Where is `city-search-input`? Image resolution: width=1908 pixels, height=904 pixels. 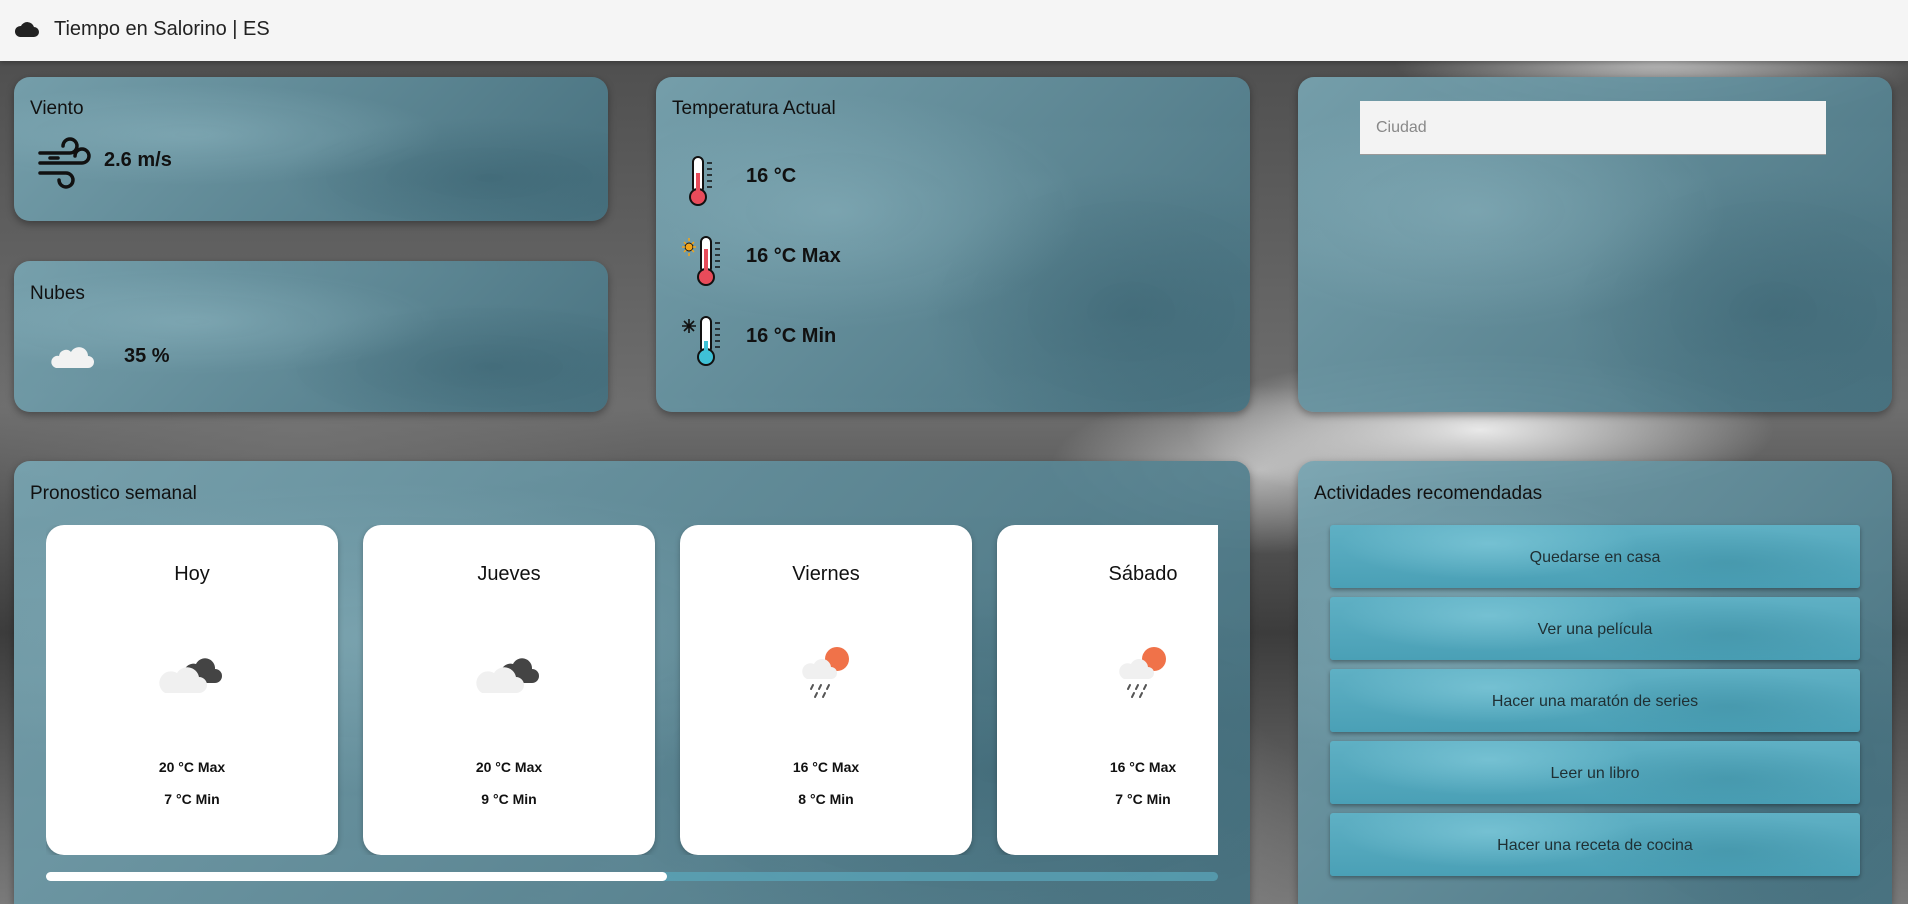 city-search-input is located at coordinates (1593, 128).